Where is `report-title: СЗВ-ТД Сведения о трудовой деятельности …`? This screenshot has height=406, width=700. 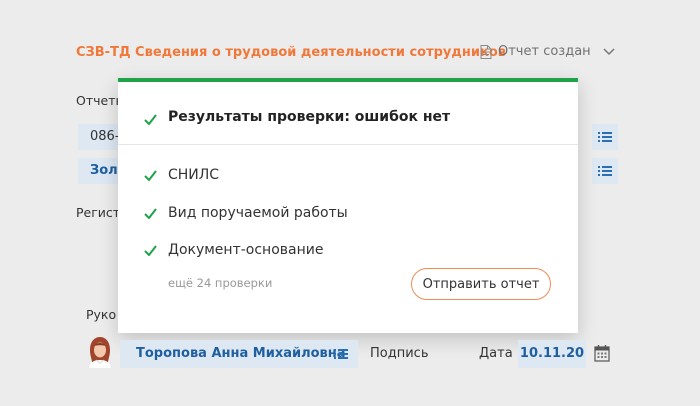
report-title: СЗВ-ТД Сведения о трудовой деятельности … is located at coordinates (291, 52).